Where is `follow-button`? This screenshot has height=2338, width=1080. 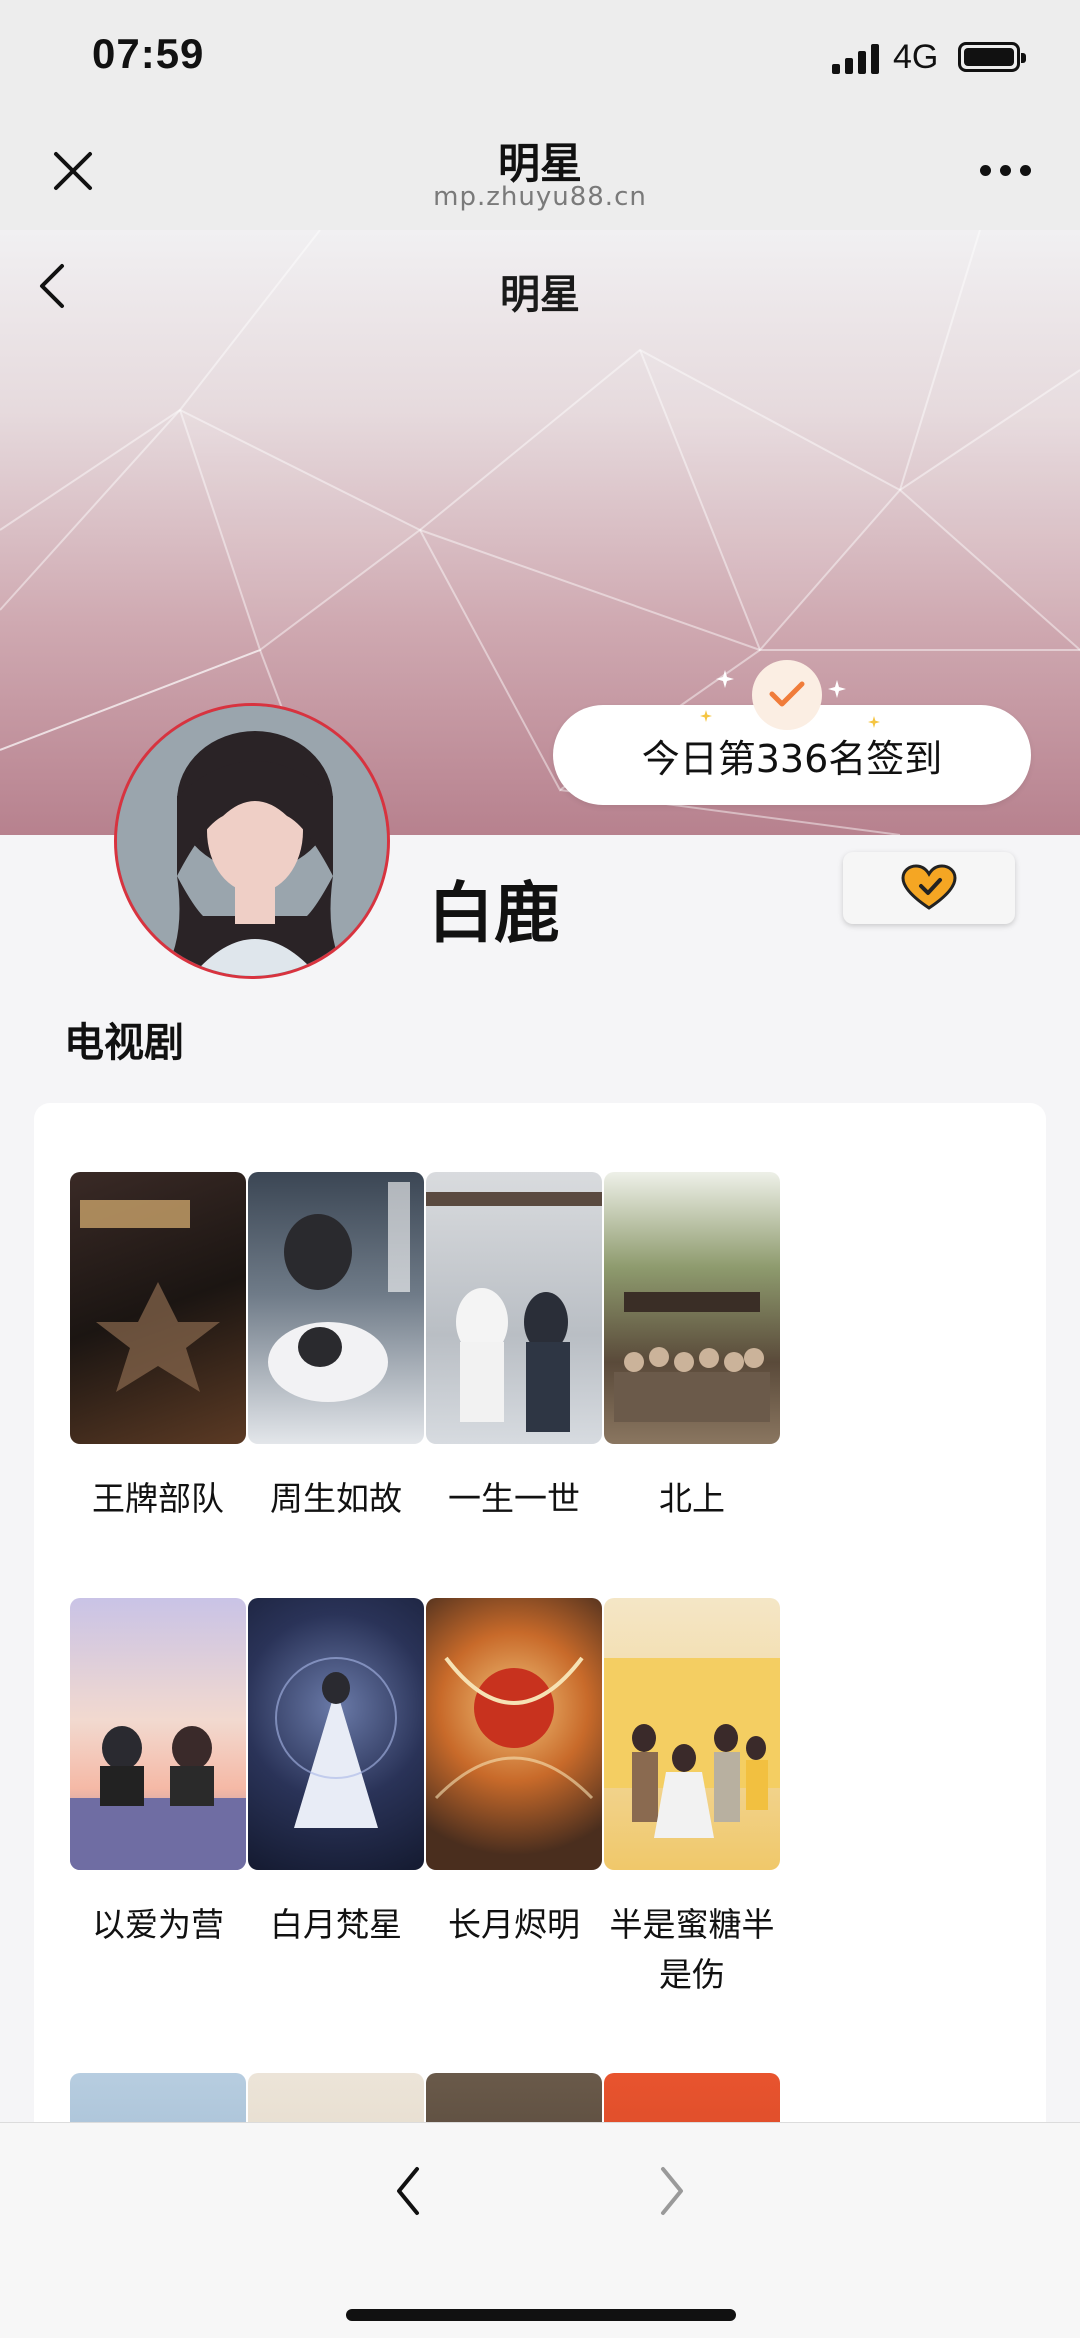
follow-button is located at coordinates (929, 888).